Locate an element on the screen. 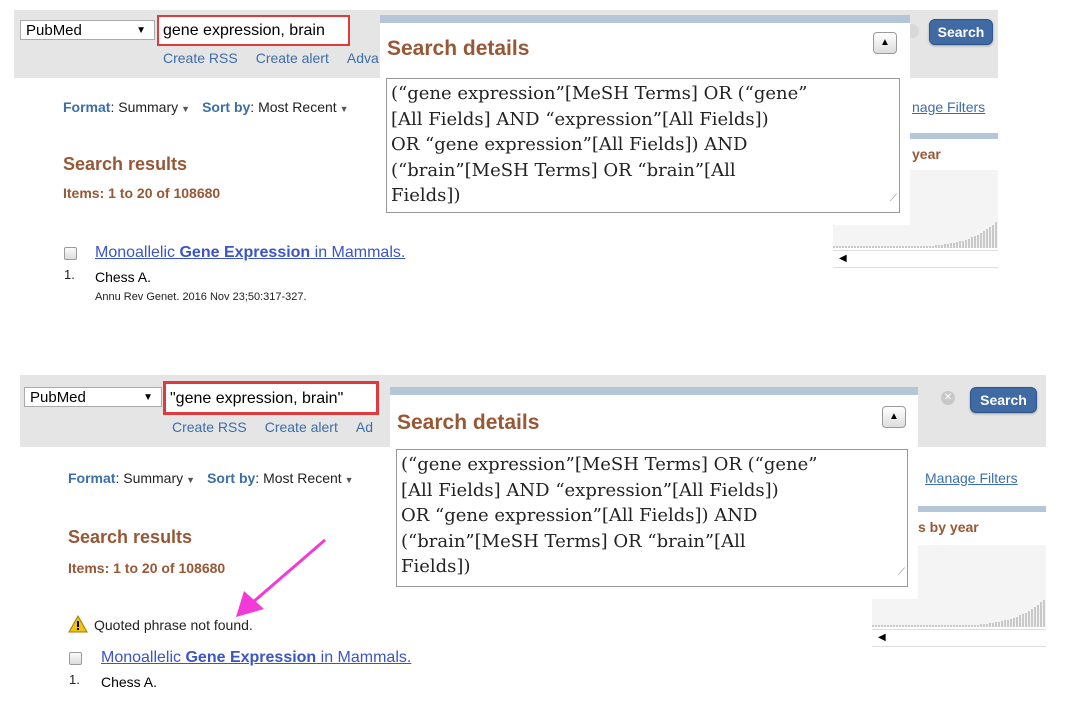 The width and height of the screenshot is (1066, 715). results-by-year-heading: s by year is located at coordinates (948, 527).